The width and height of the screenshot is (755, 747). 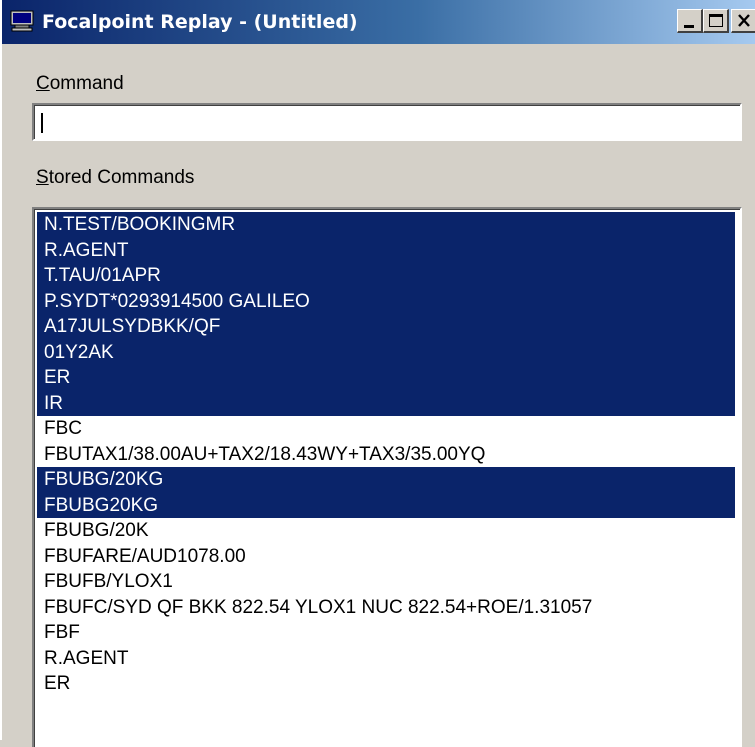 I want to click on close-icon, so click(x=744, y=20).